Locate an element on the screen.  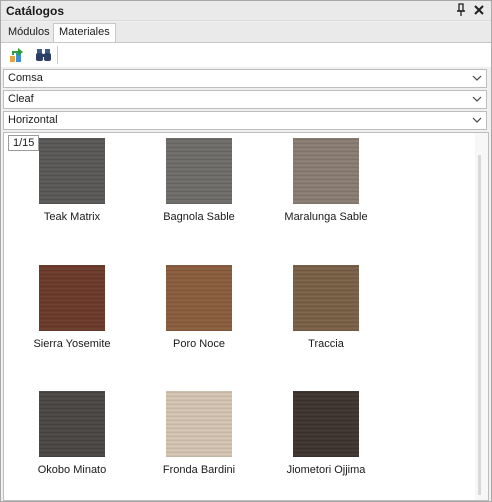
collection-select: Cleaf is located at coordinates (245, 99).